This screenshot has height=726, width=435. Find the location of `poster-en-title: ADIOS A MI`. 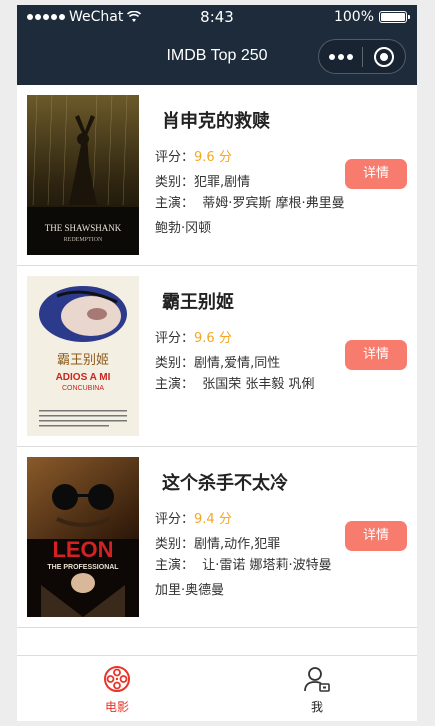

poster-en-title: ADIOS A MI is located at coordinates (83, 377).